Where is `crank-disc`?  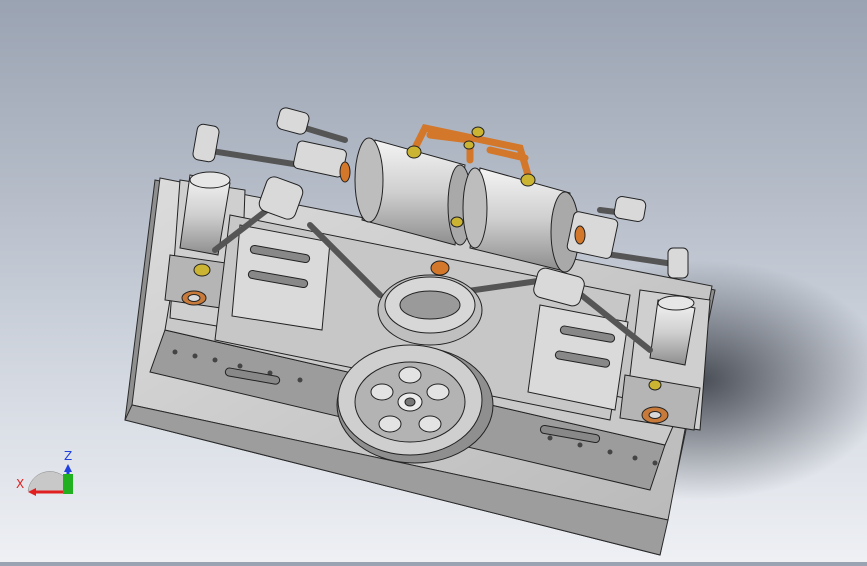 crank-disc is located at coordinates (430, 310).